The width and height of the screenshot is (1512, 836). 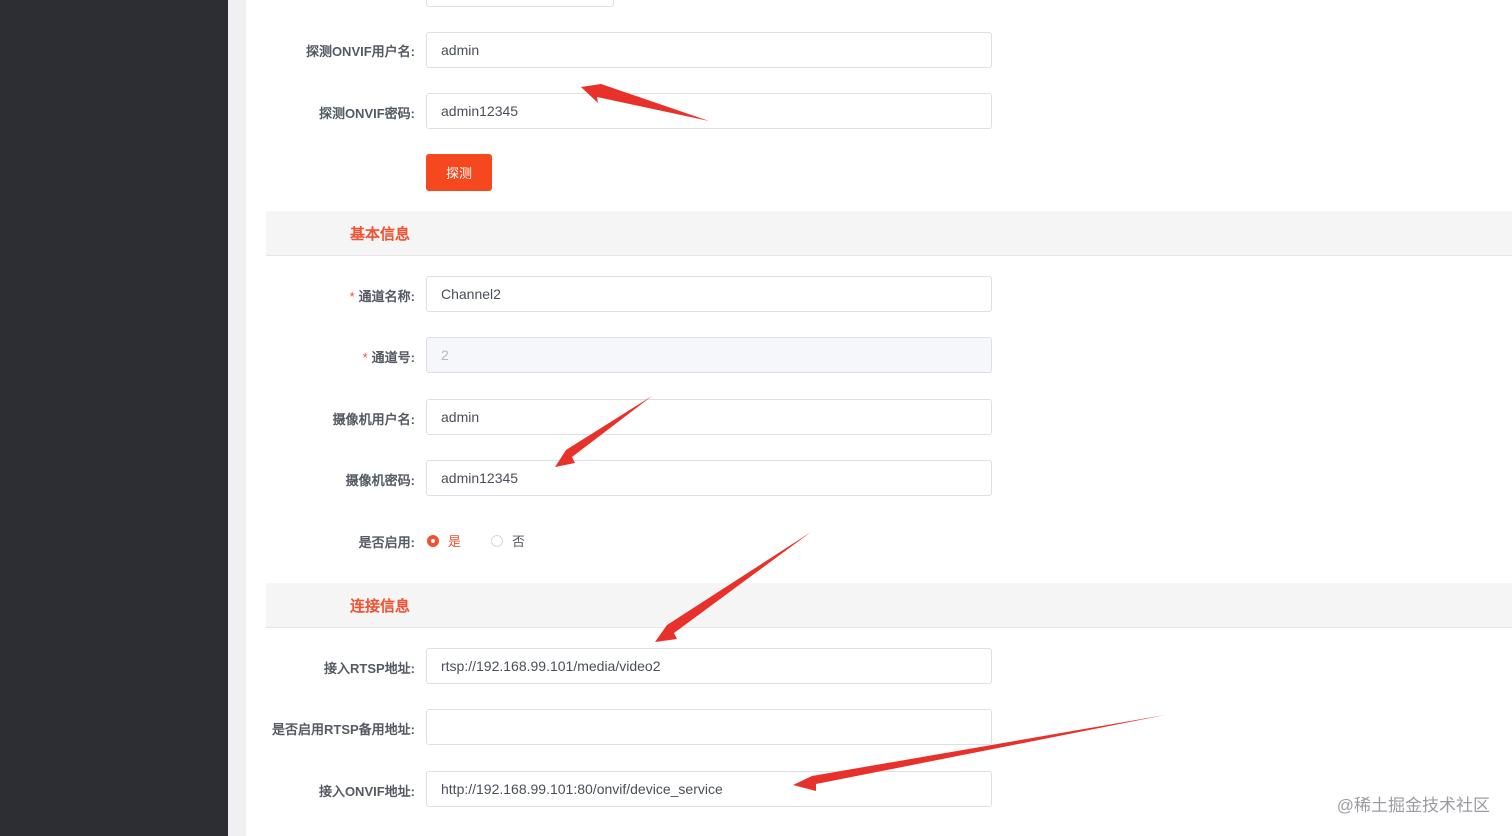 I want to click on radio-unchecked-icon, so click(x=497, y=540).